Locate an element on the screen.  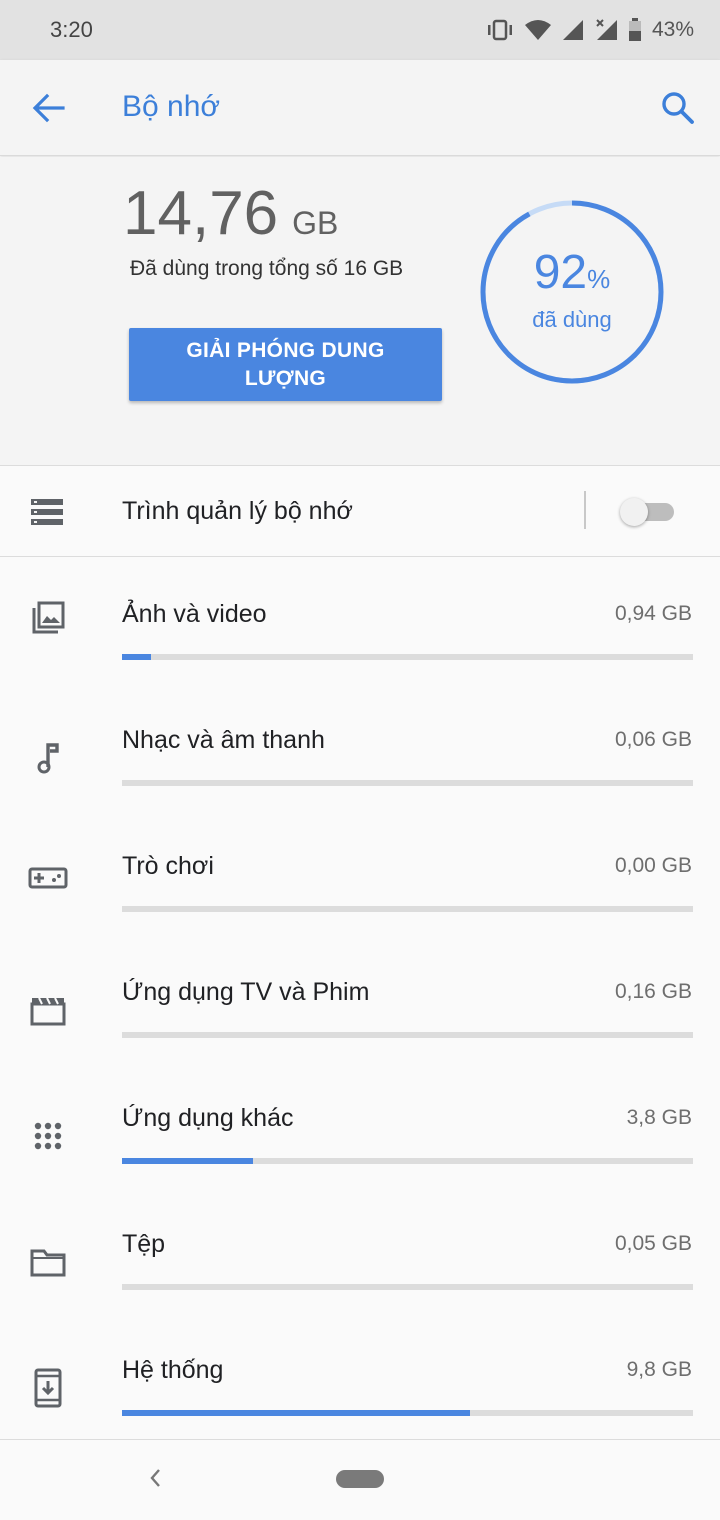
usage-ring: 92% đã dùng is located at coordinates (572, 292).